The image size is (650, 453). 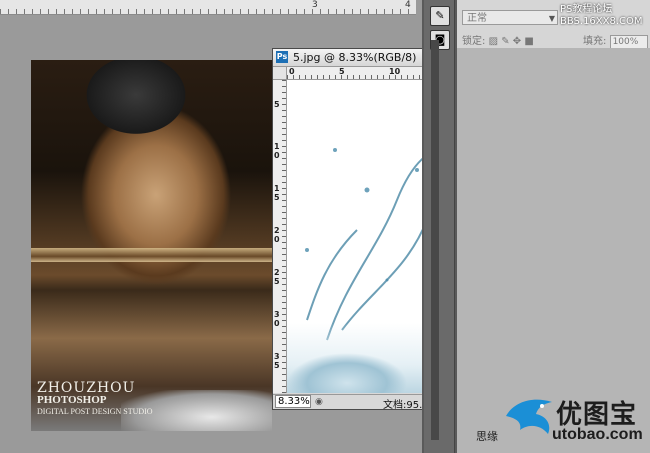 I want to click on lock-label: 锁定:, so click(x=474, y=41).